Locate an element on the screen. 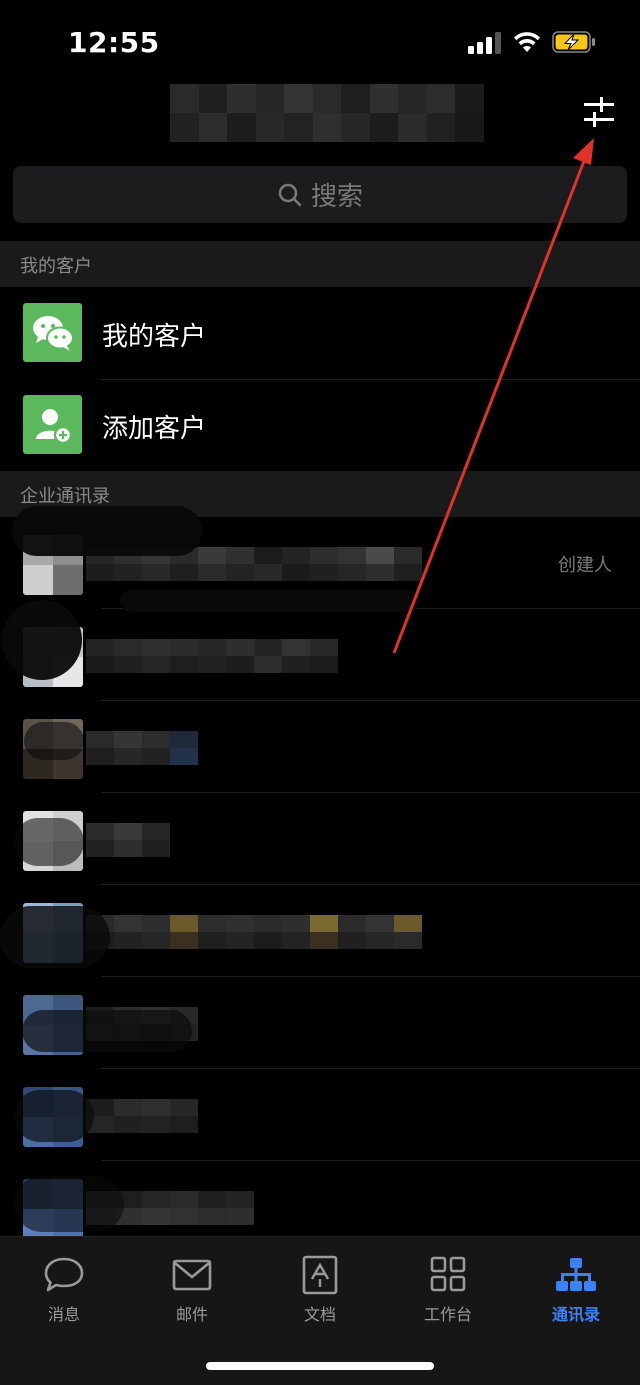  filter-sliders-icon is located at coordinates (599, 113).